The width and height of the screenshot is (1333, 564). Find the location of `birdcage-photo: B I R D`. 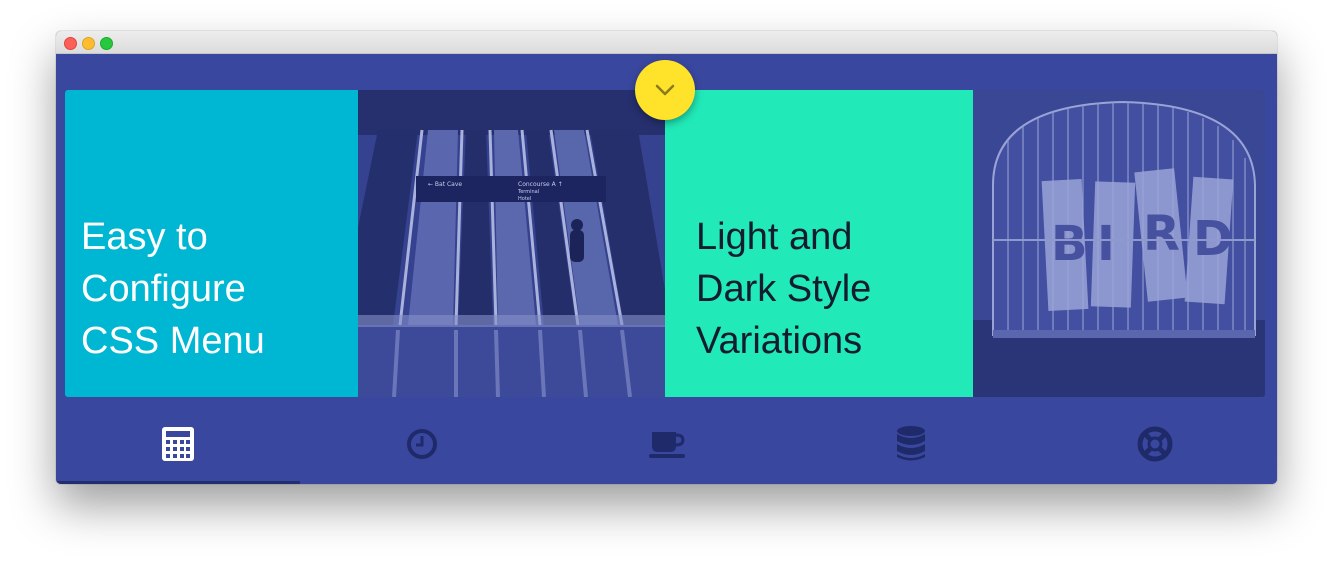

birdcage-photo: B I R D is located at coordinates (1119, 243).